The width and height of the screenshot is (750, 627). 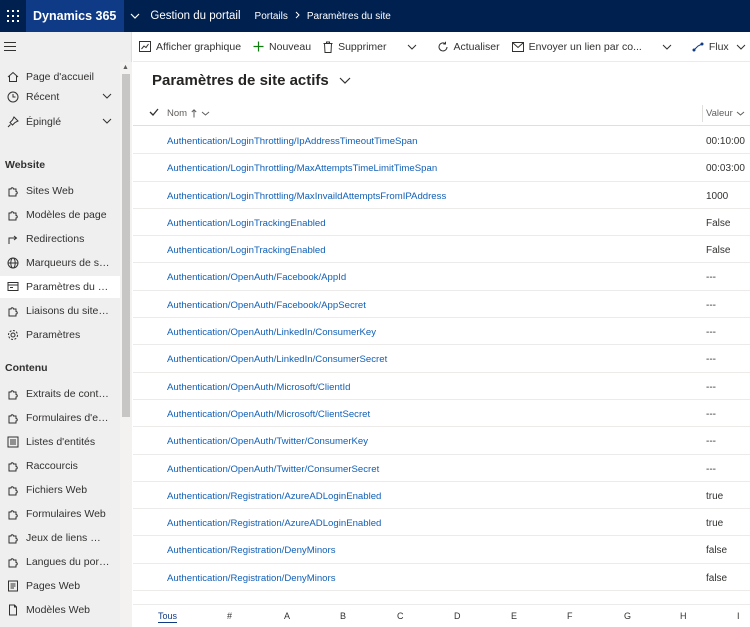 What do you see at coordinates (441, 615) in the screenshot?
I see `jump-bar: Tous # A B C D E F G H I` at bounding box center [441, 615].